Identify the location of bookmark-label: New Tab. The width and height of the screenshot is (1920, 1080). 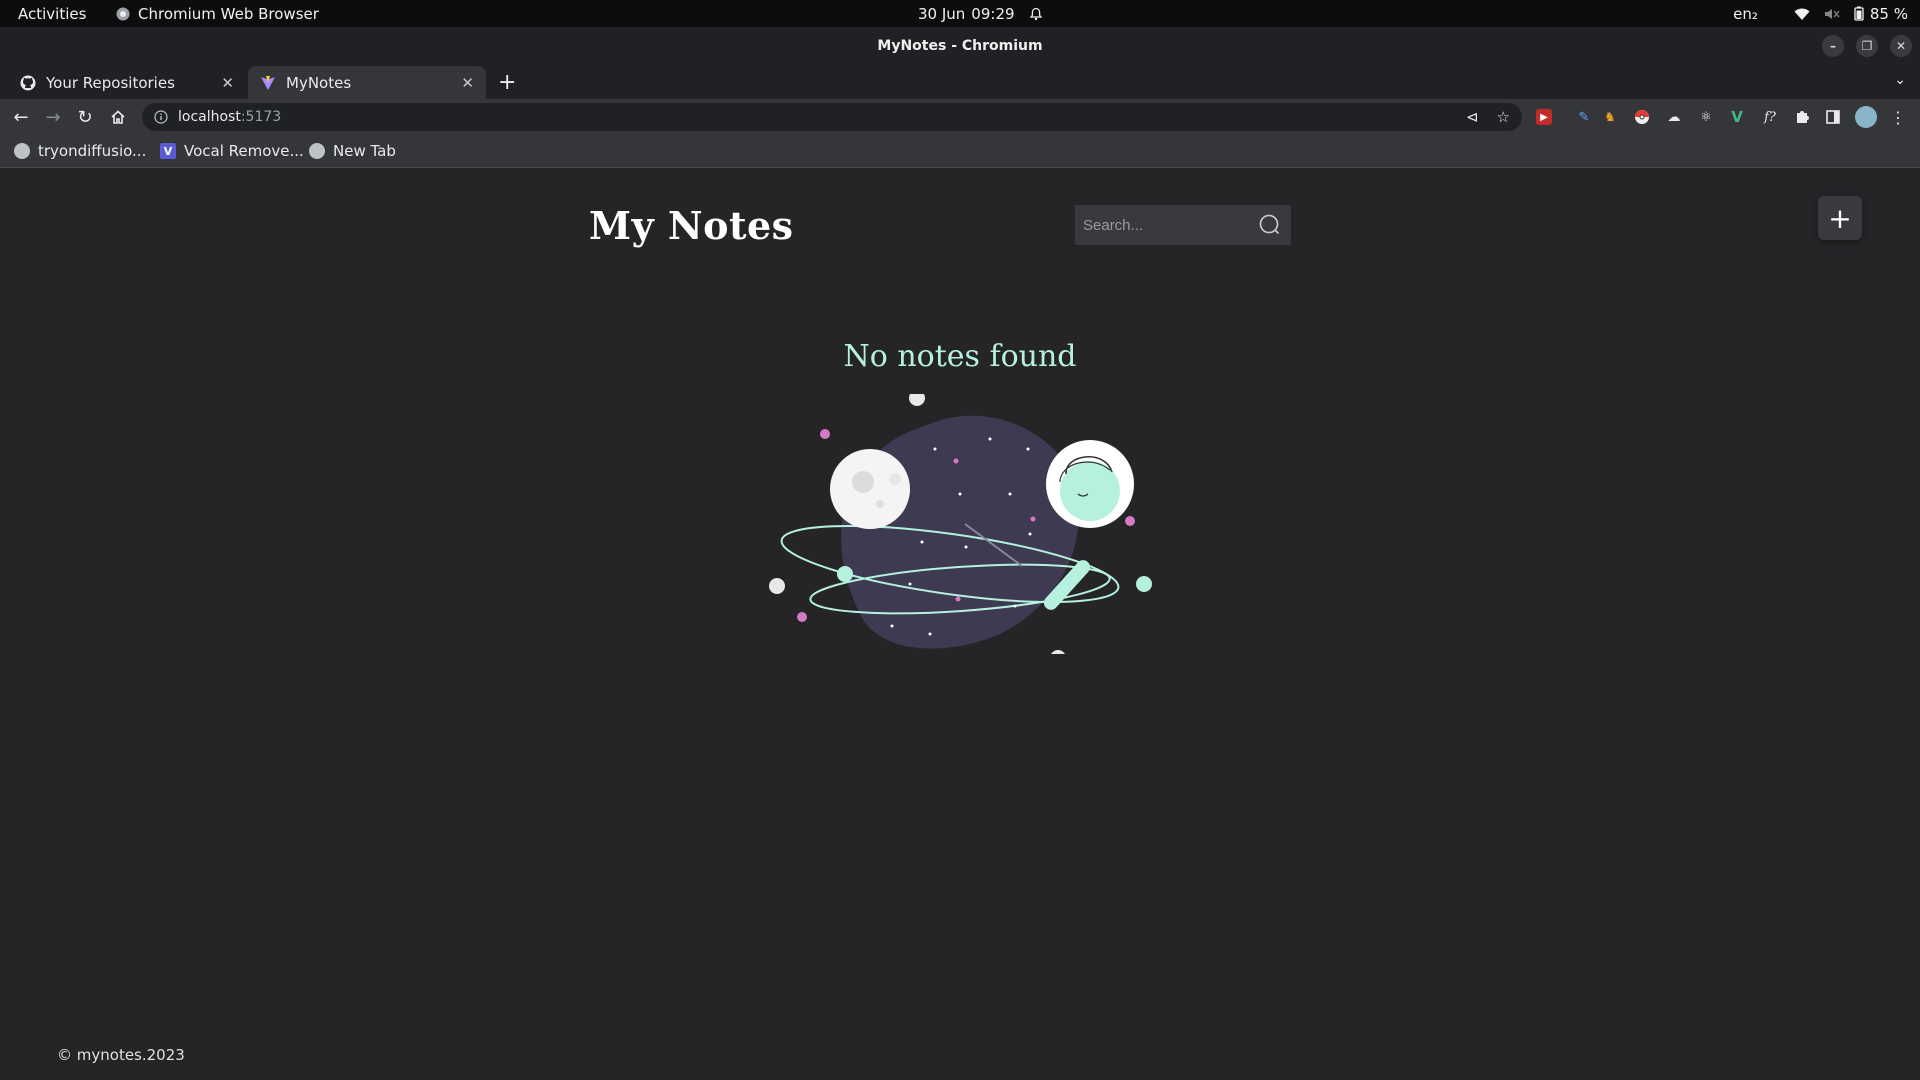
(364, 151).